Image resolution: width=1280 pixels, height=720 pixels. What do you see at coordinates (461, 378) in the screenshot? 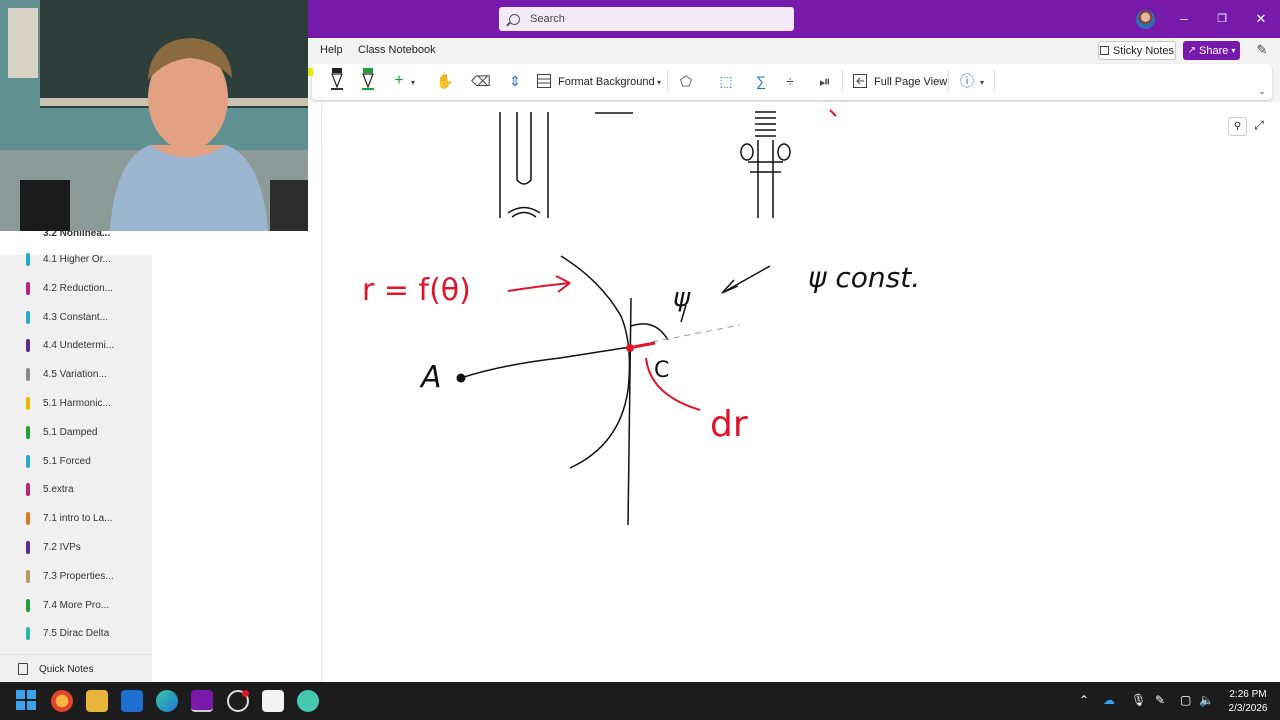
I see `point-a` at bounding box center [461, 378].